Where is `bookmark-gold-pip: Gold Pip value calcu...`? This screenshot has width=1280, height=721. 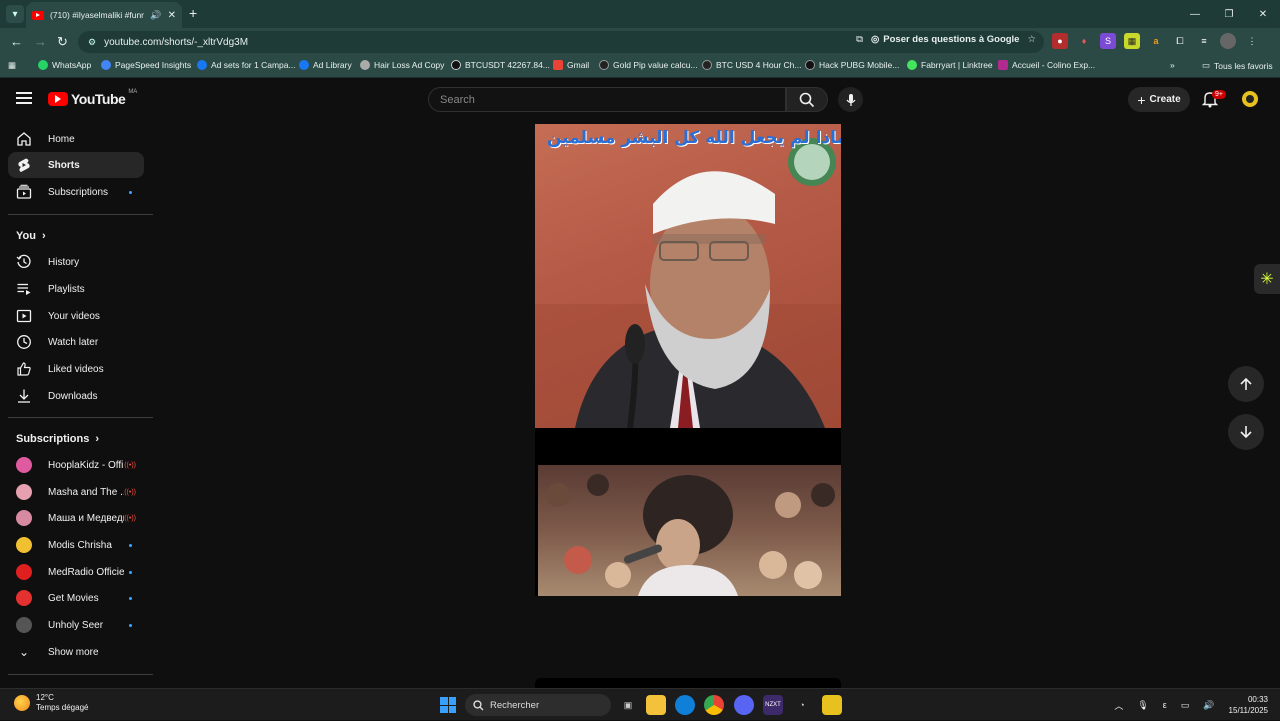 bookmark-gold-pip: Gold Pip value calcu... is located at coordinates (648, 65).